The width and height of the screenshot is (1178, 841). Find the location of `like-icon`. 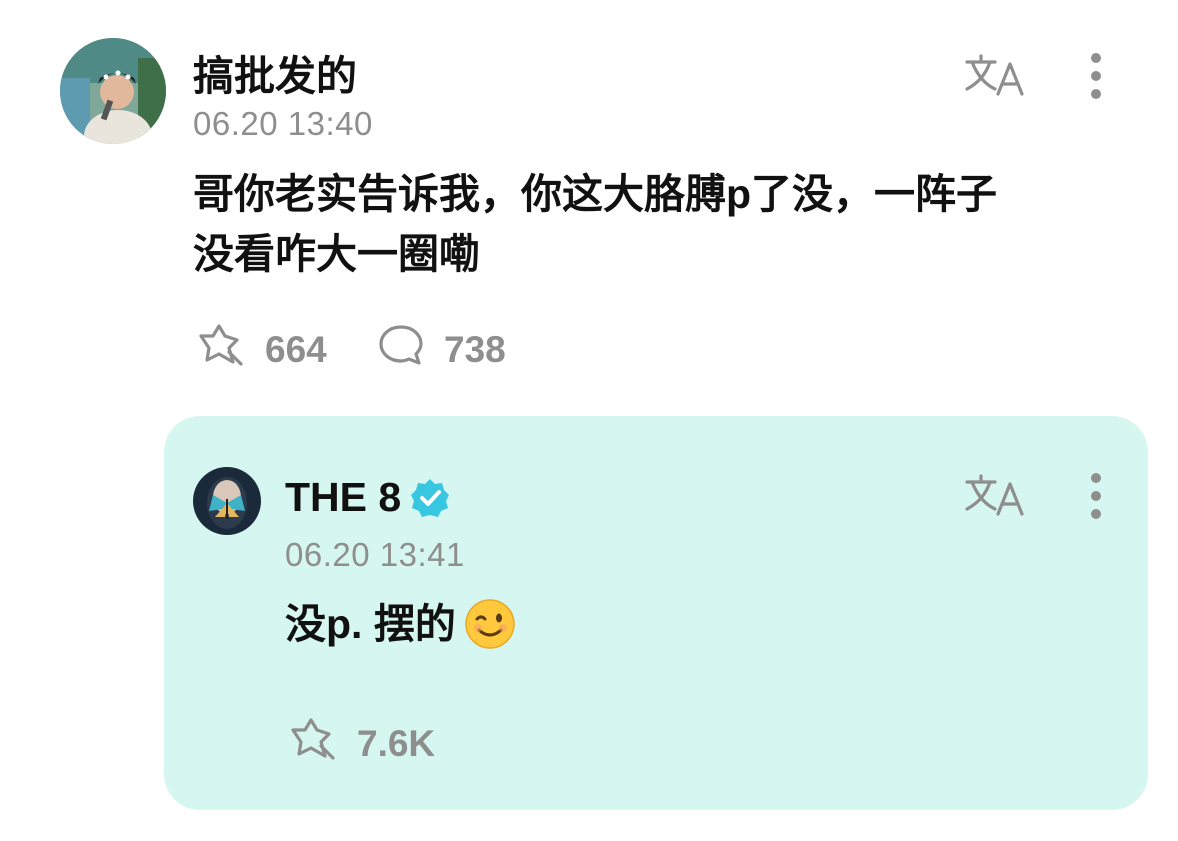

like-icon is located at coordinates (220, 349).